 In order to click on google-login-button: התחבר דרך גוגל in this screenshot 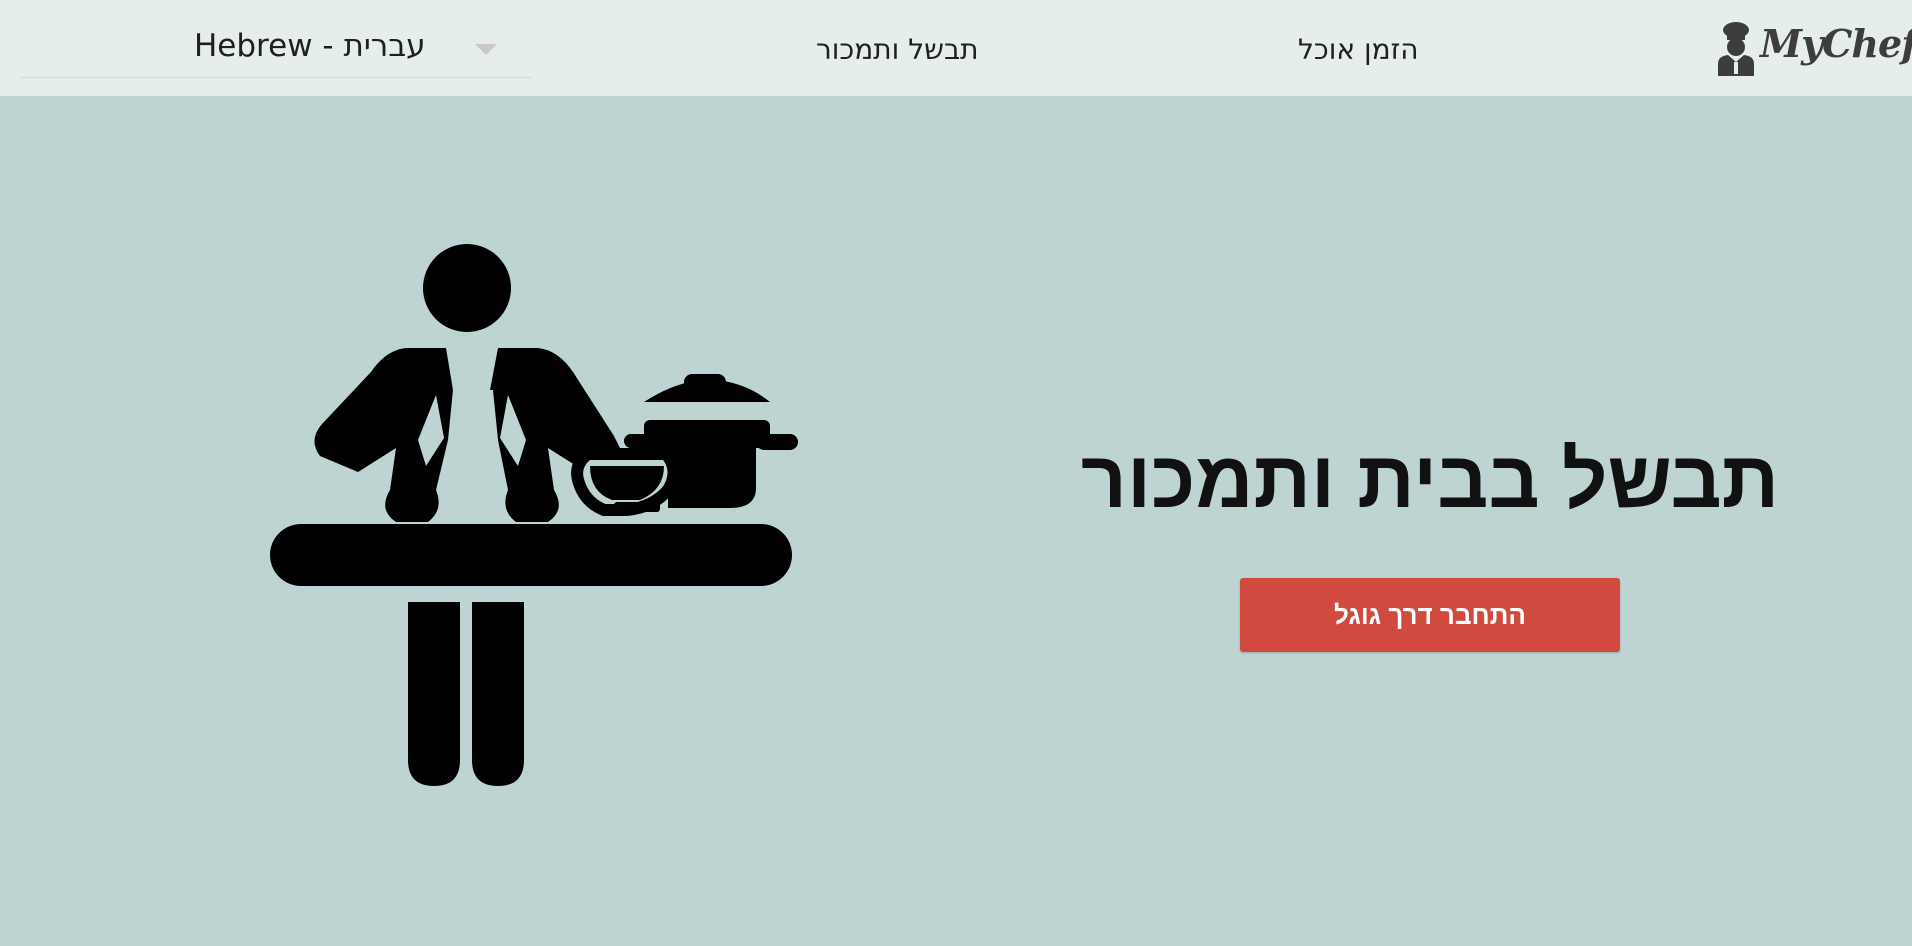, I will do `click(1430, 615)`.